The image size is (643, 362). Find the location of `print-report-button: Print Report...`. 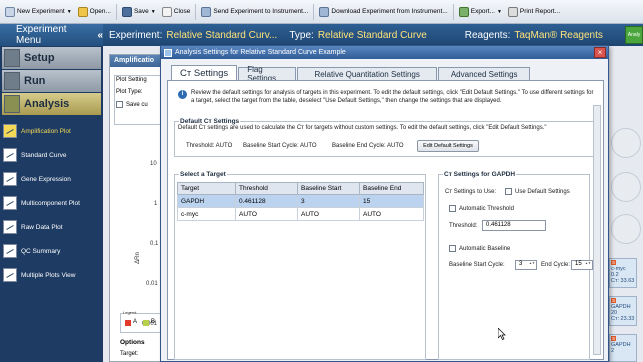

print-report-button: Print Report... is located at coordinates (534, 12).